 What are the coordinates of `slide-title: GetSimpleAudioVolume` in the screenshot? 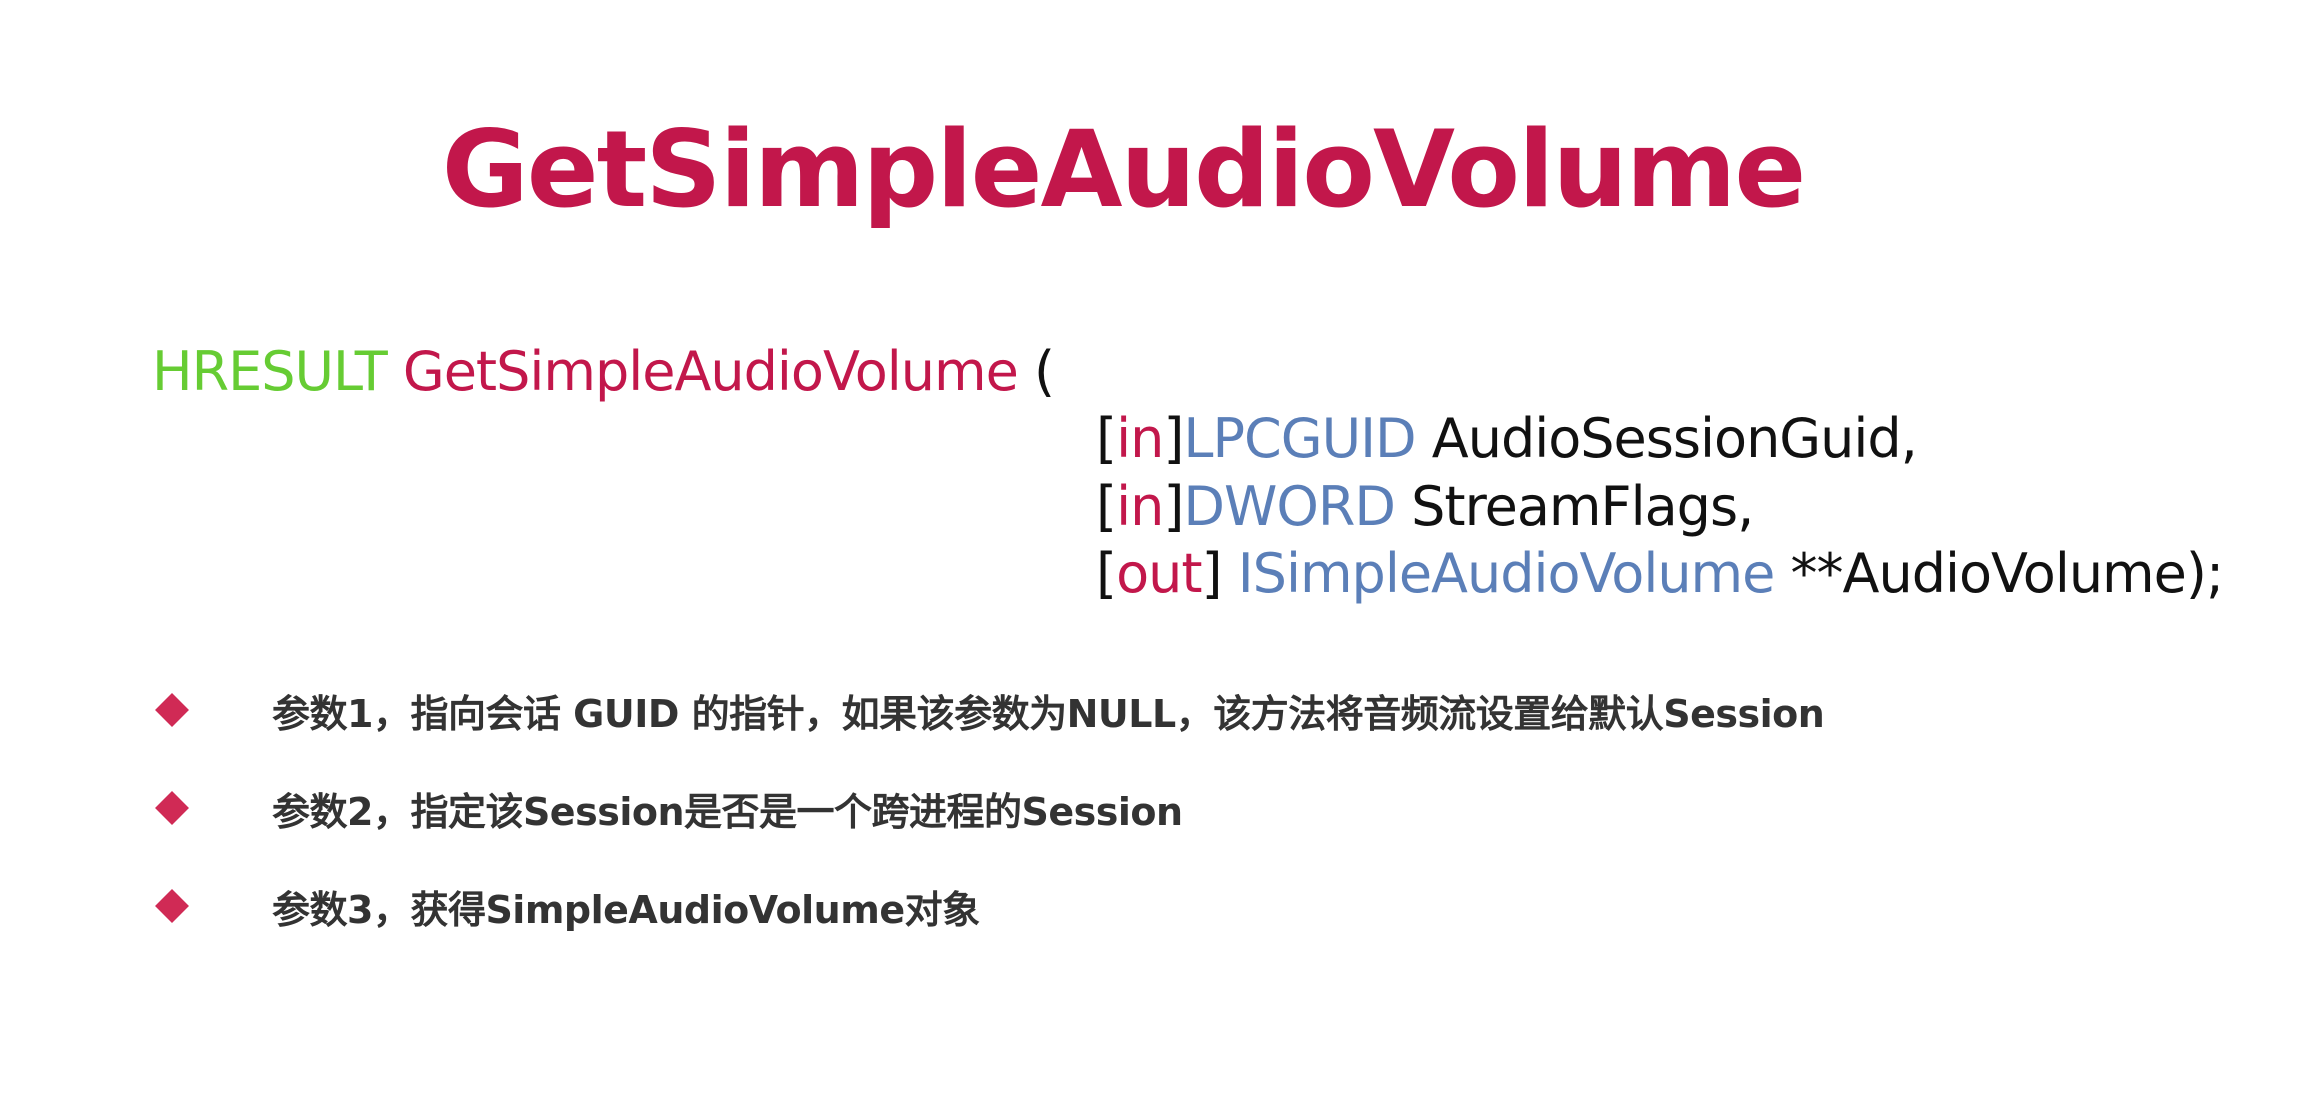 It's located at (1124, 169).